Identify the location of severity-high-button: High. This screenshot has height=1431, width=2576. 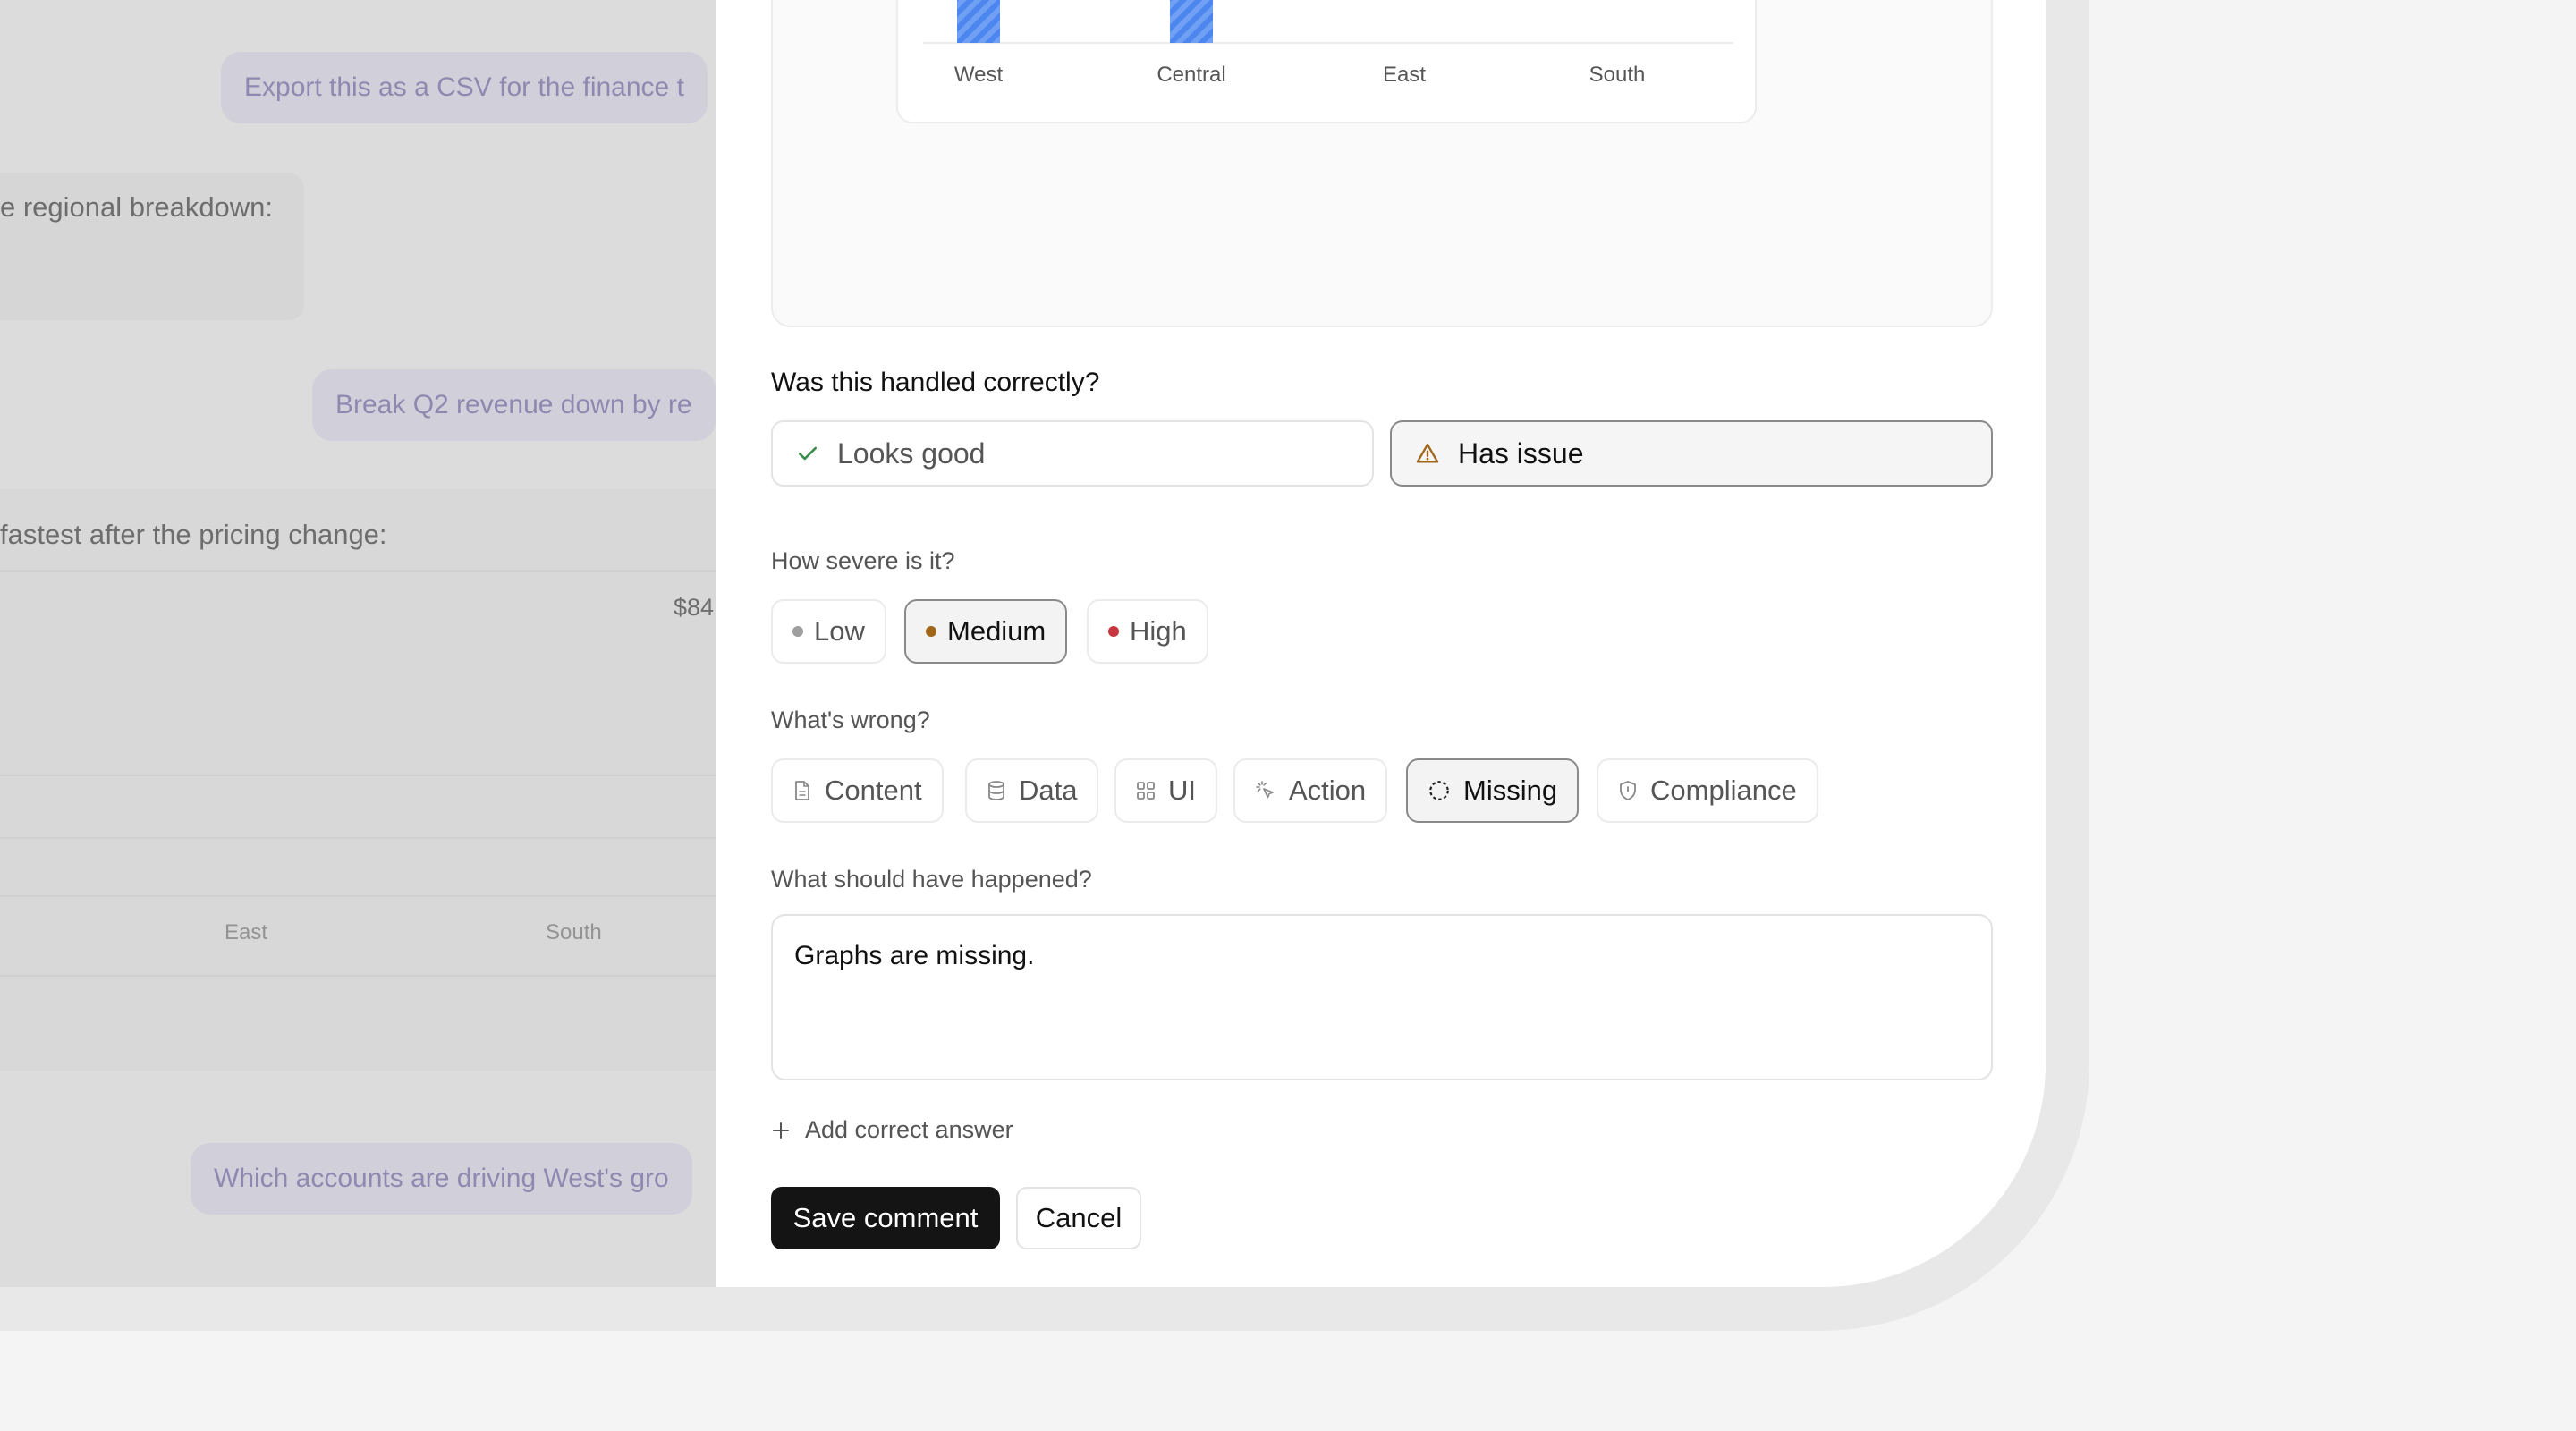
(1147, 632).